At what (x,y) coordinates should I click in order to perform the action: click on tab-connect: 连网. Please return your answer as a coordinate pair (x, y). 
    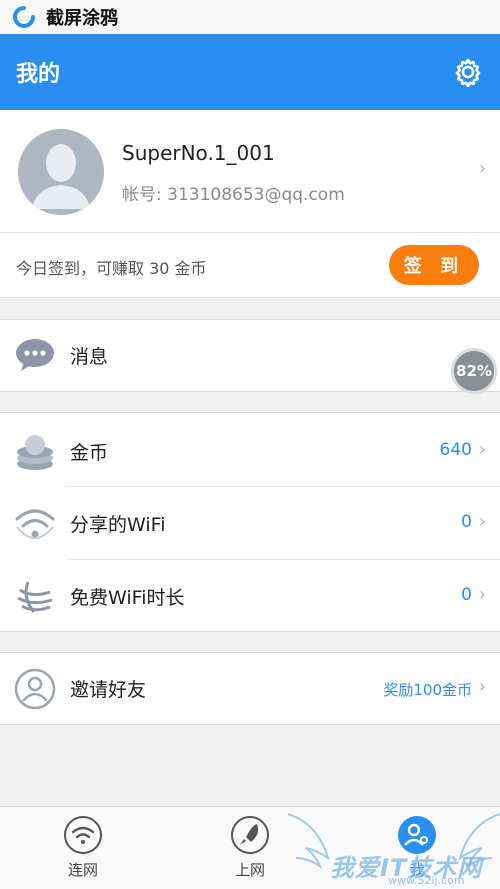
    Looking at the image, I should click on (83, 850).